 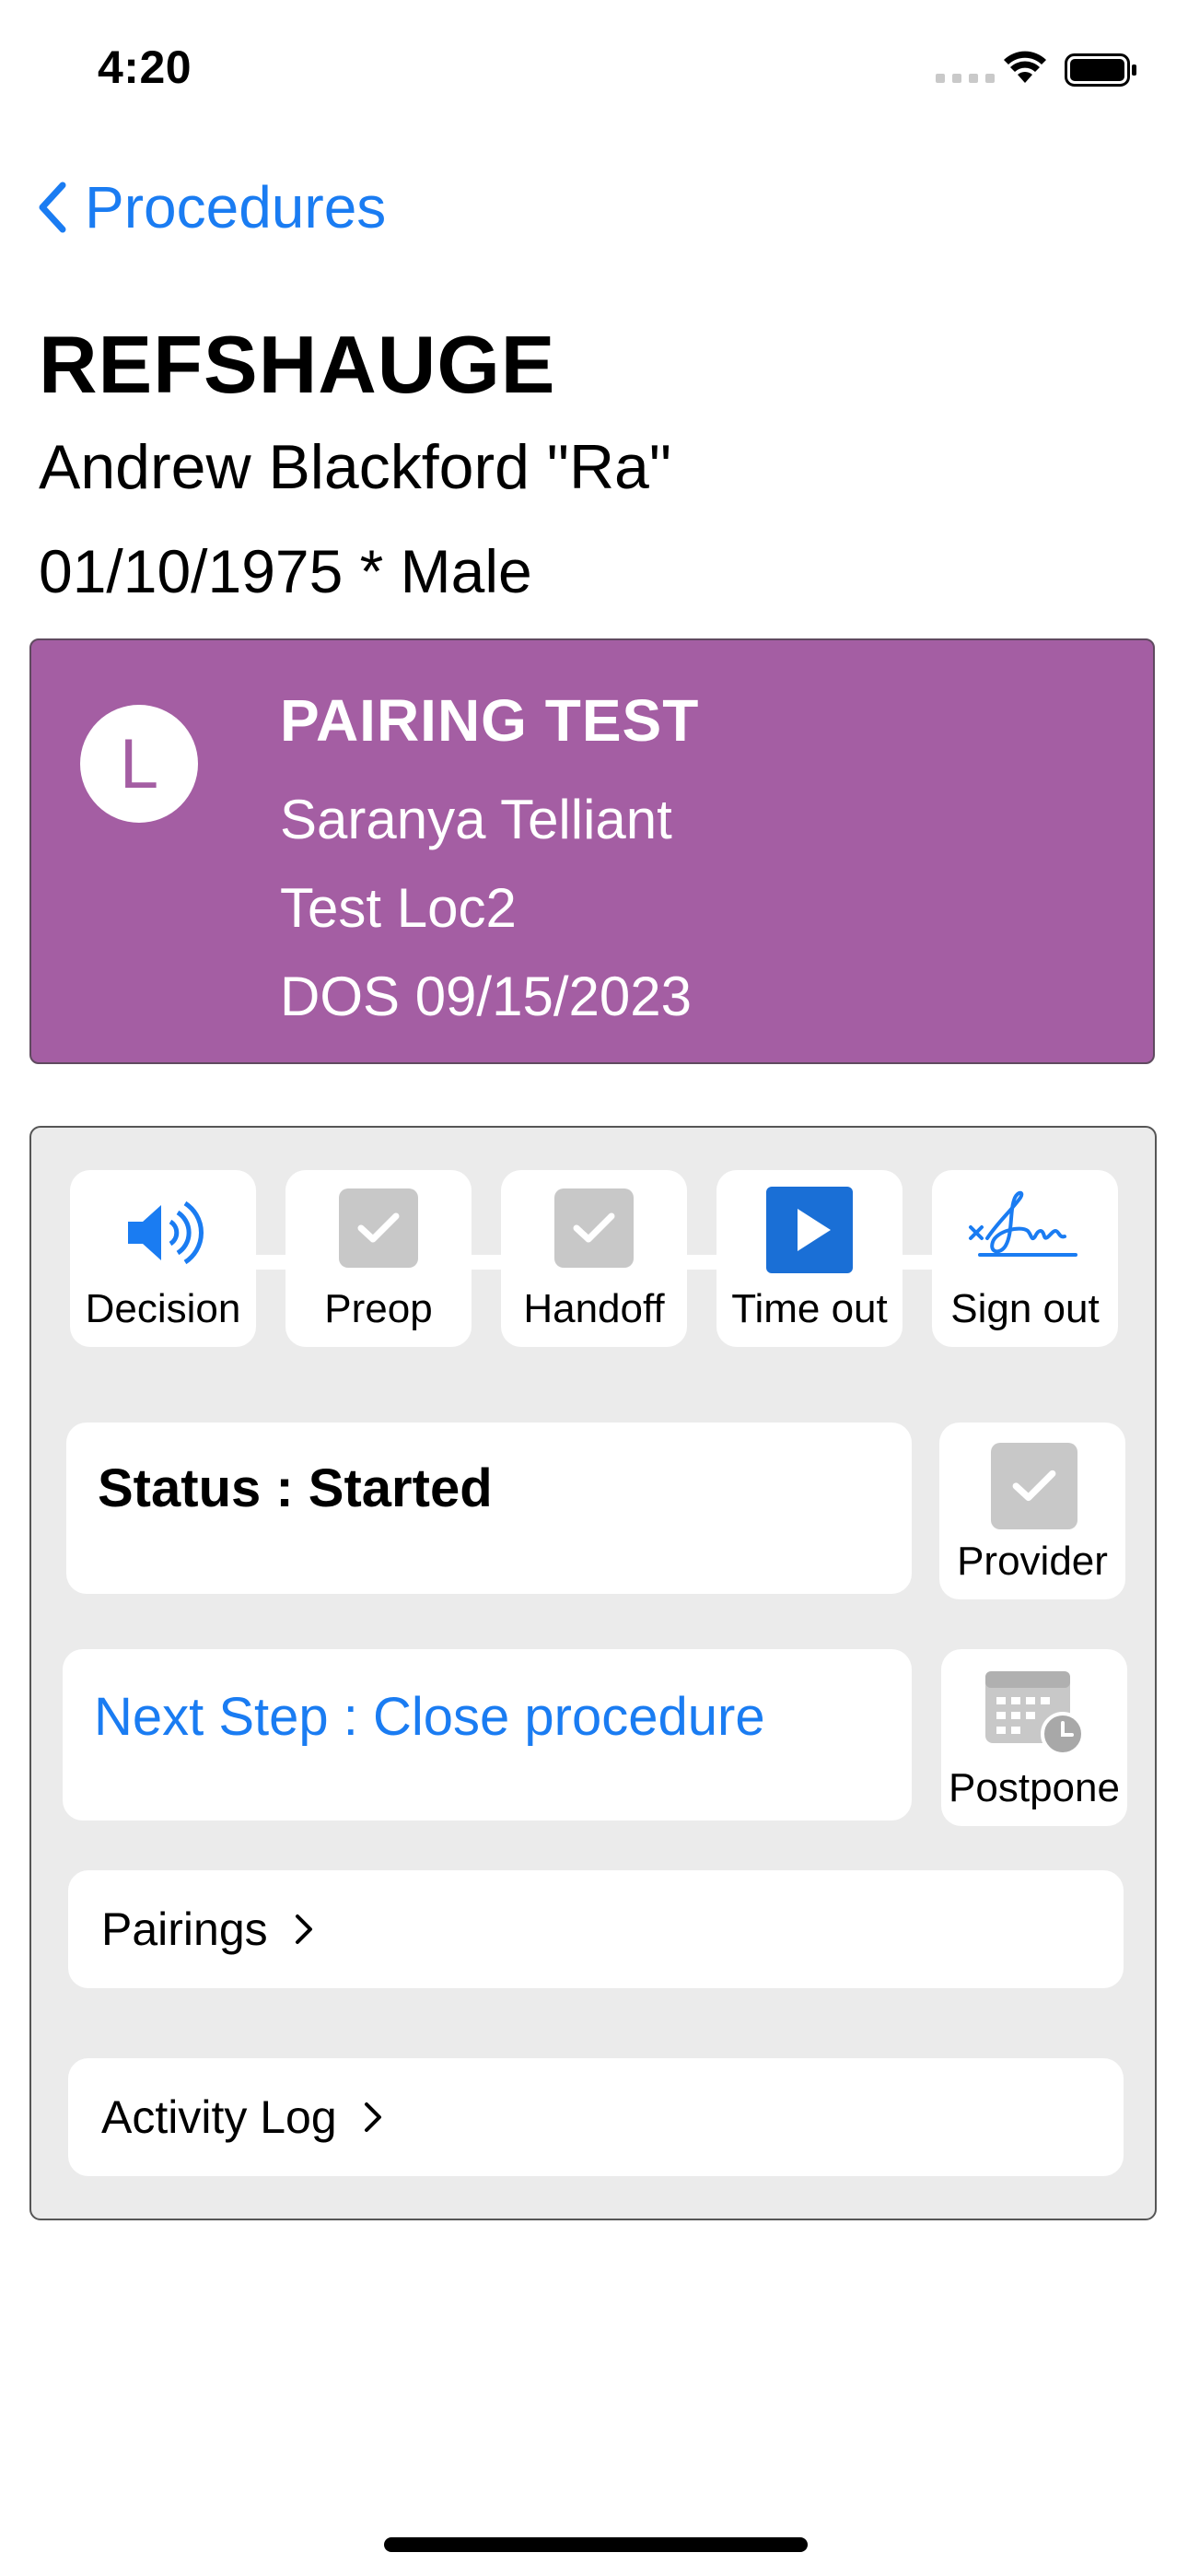 I want to click on back-button: Procedures, so click(x=211, y=207).